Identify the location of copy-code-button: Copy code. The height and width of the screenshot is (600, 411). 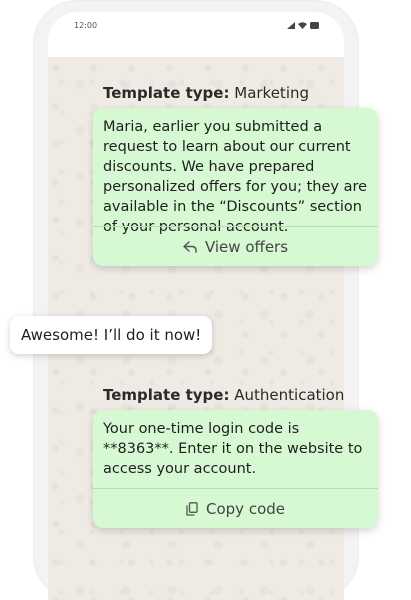
(235, 509).